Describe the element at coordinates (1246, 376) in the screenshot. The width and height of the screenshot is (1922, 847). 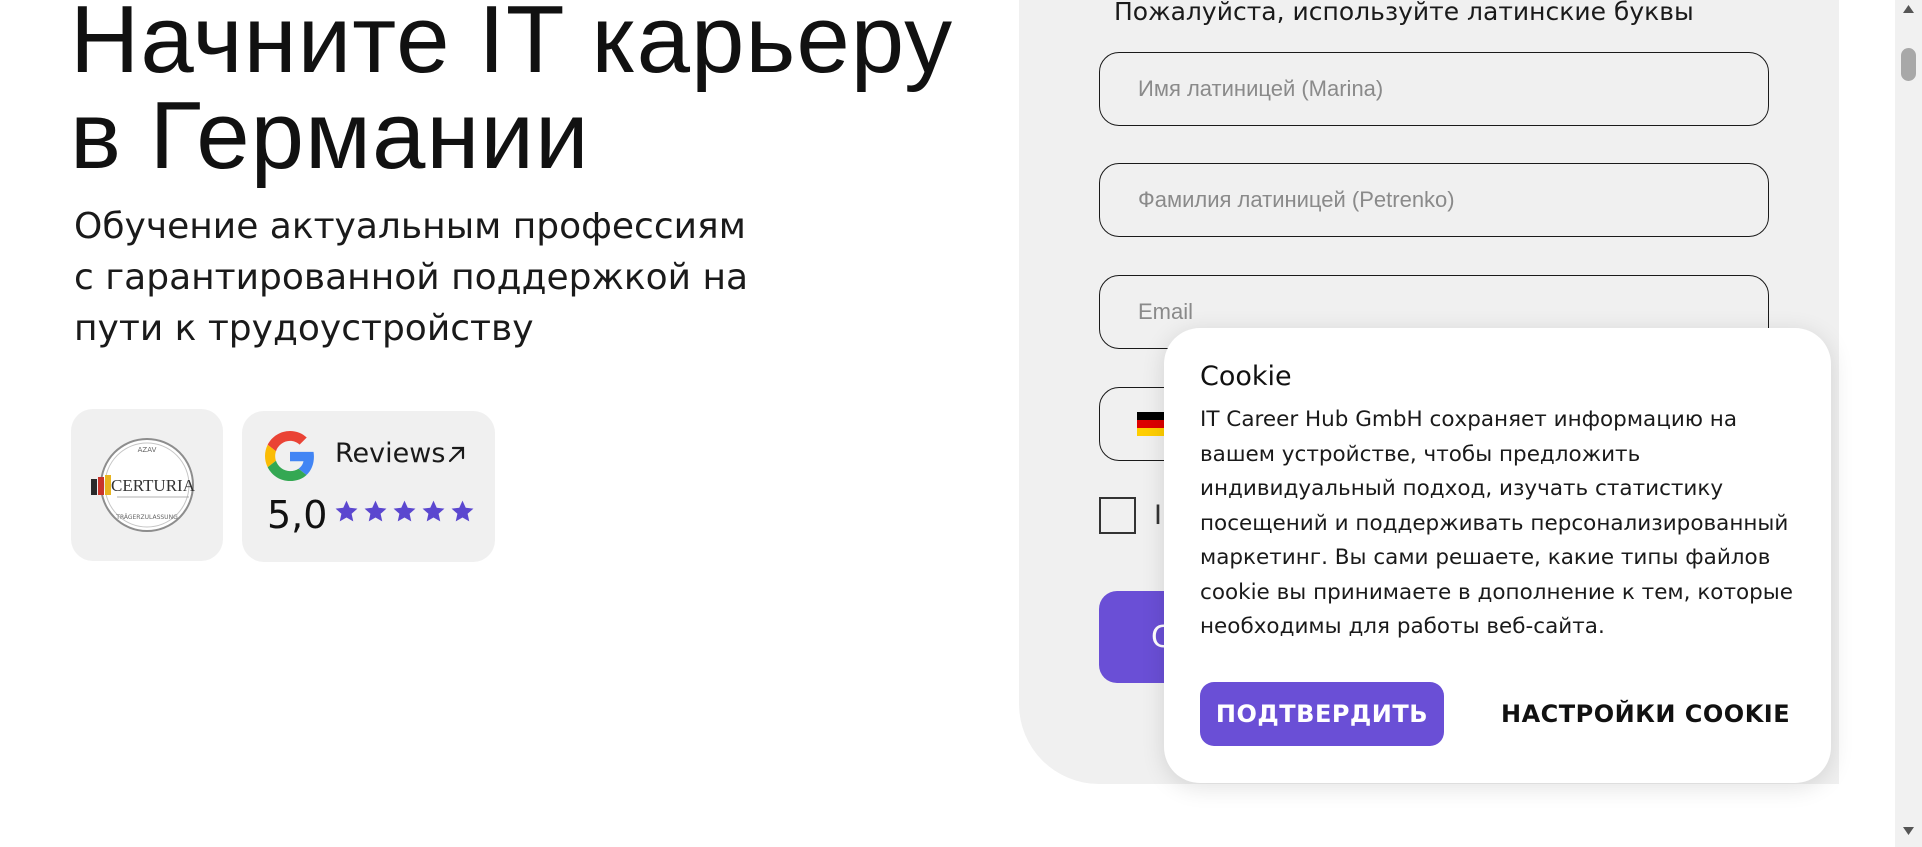
I see `cookie-title: Cookie` at that location.